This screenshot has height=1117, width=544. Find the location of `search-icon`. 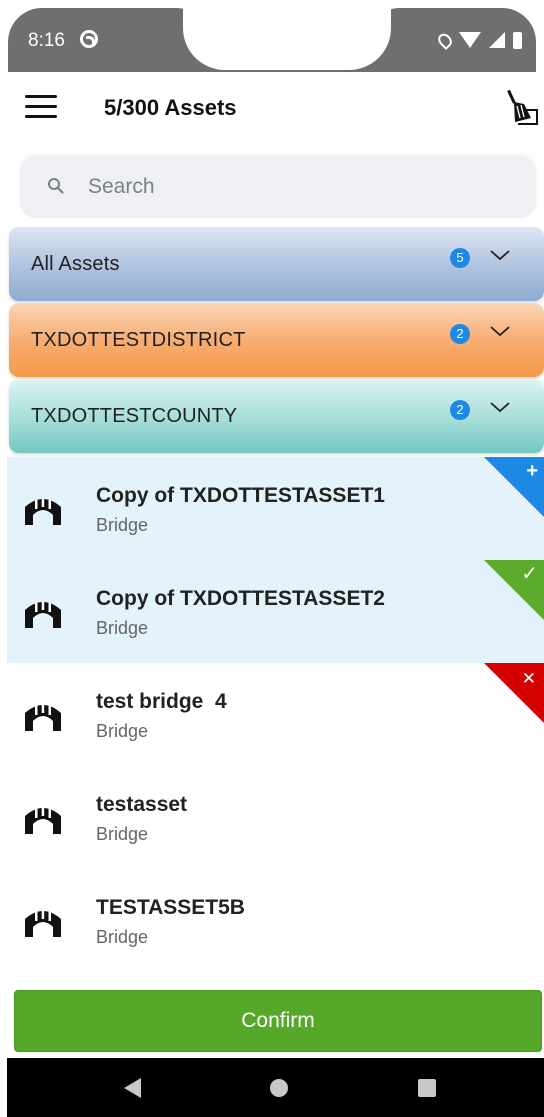

search-icon is located at coordinates (56, 186).